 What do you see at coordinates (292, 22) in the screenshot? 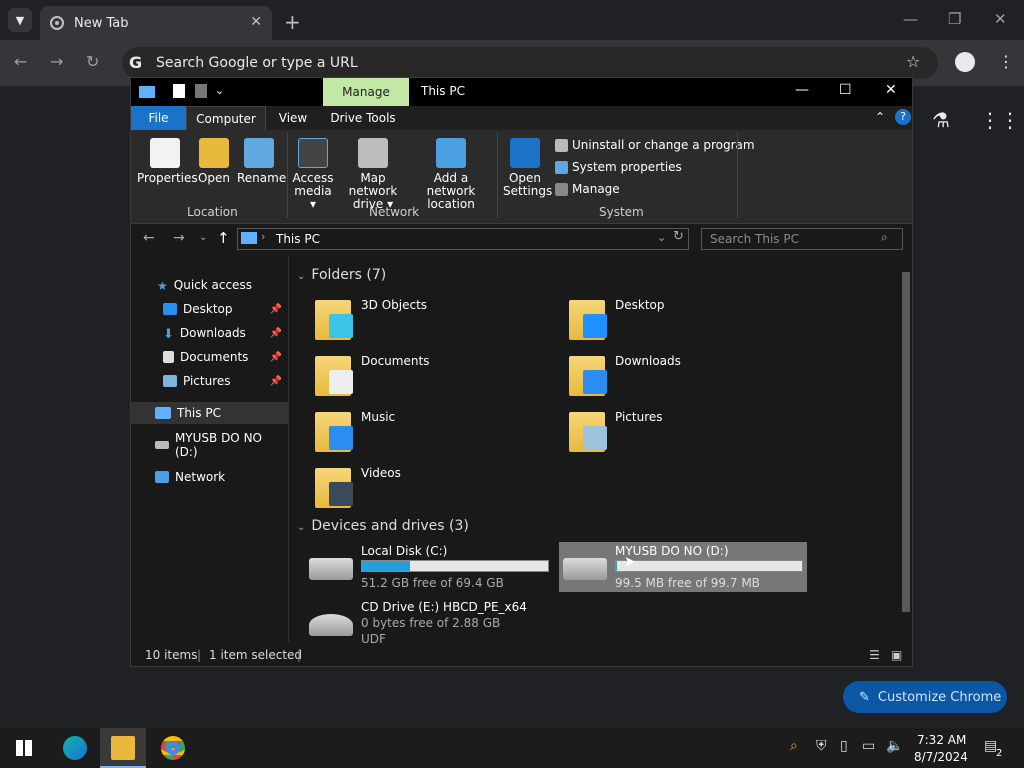
I see `new-tab-button: +` at bounding box center [292, 22].